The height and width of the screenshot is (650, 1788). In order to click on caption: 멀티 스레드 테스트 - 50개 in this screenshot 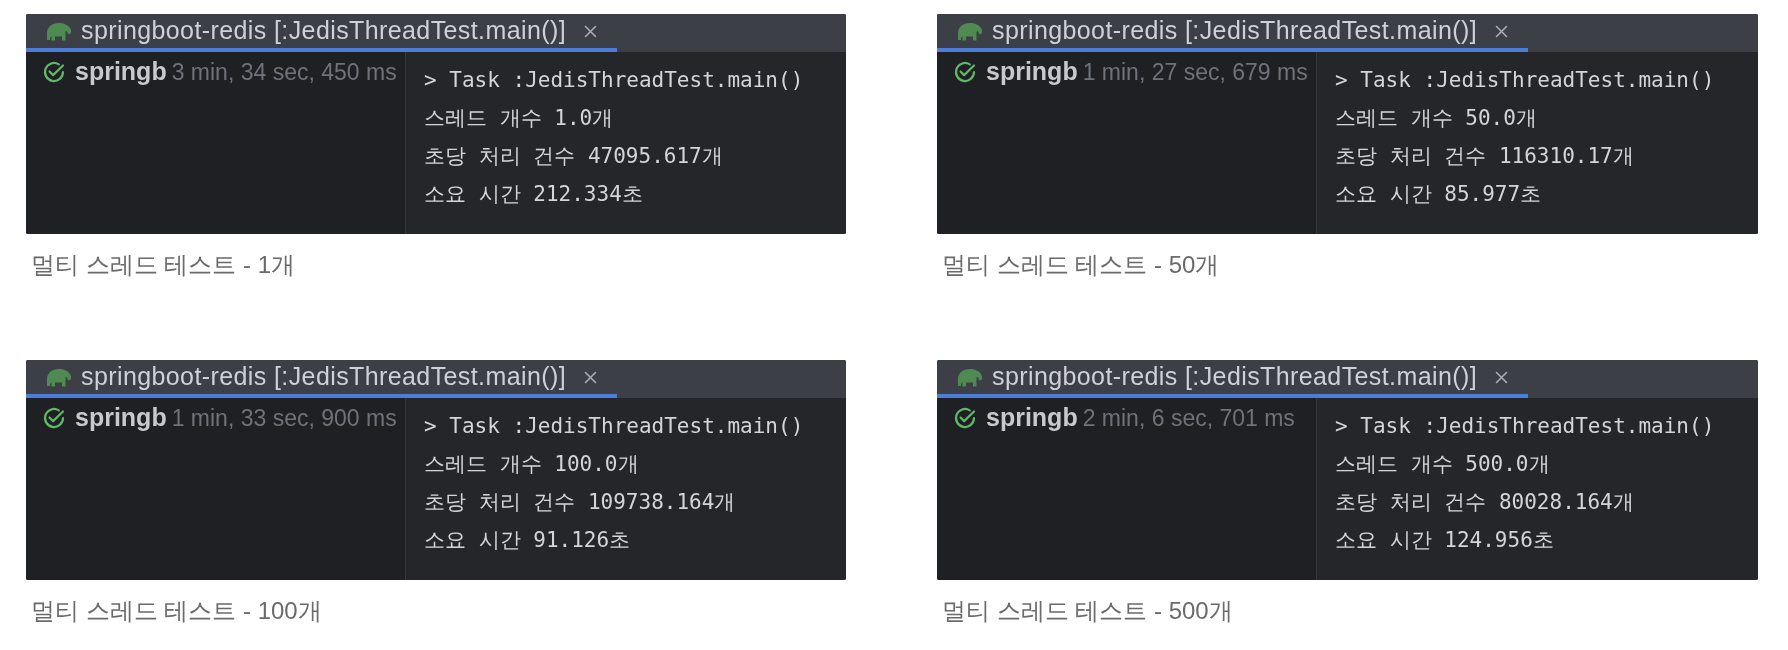, I will do `click(1081, 265)`.